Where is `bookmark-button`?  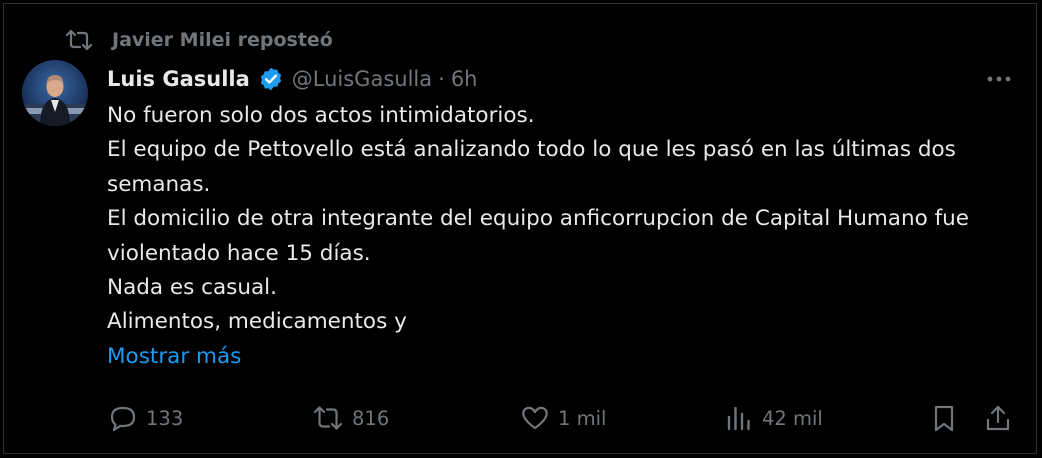 bookmark-button is located at coordinates (944, 418).